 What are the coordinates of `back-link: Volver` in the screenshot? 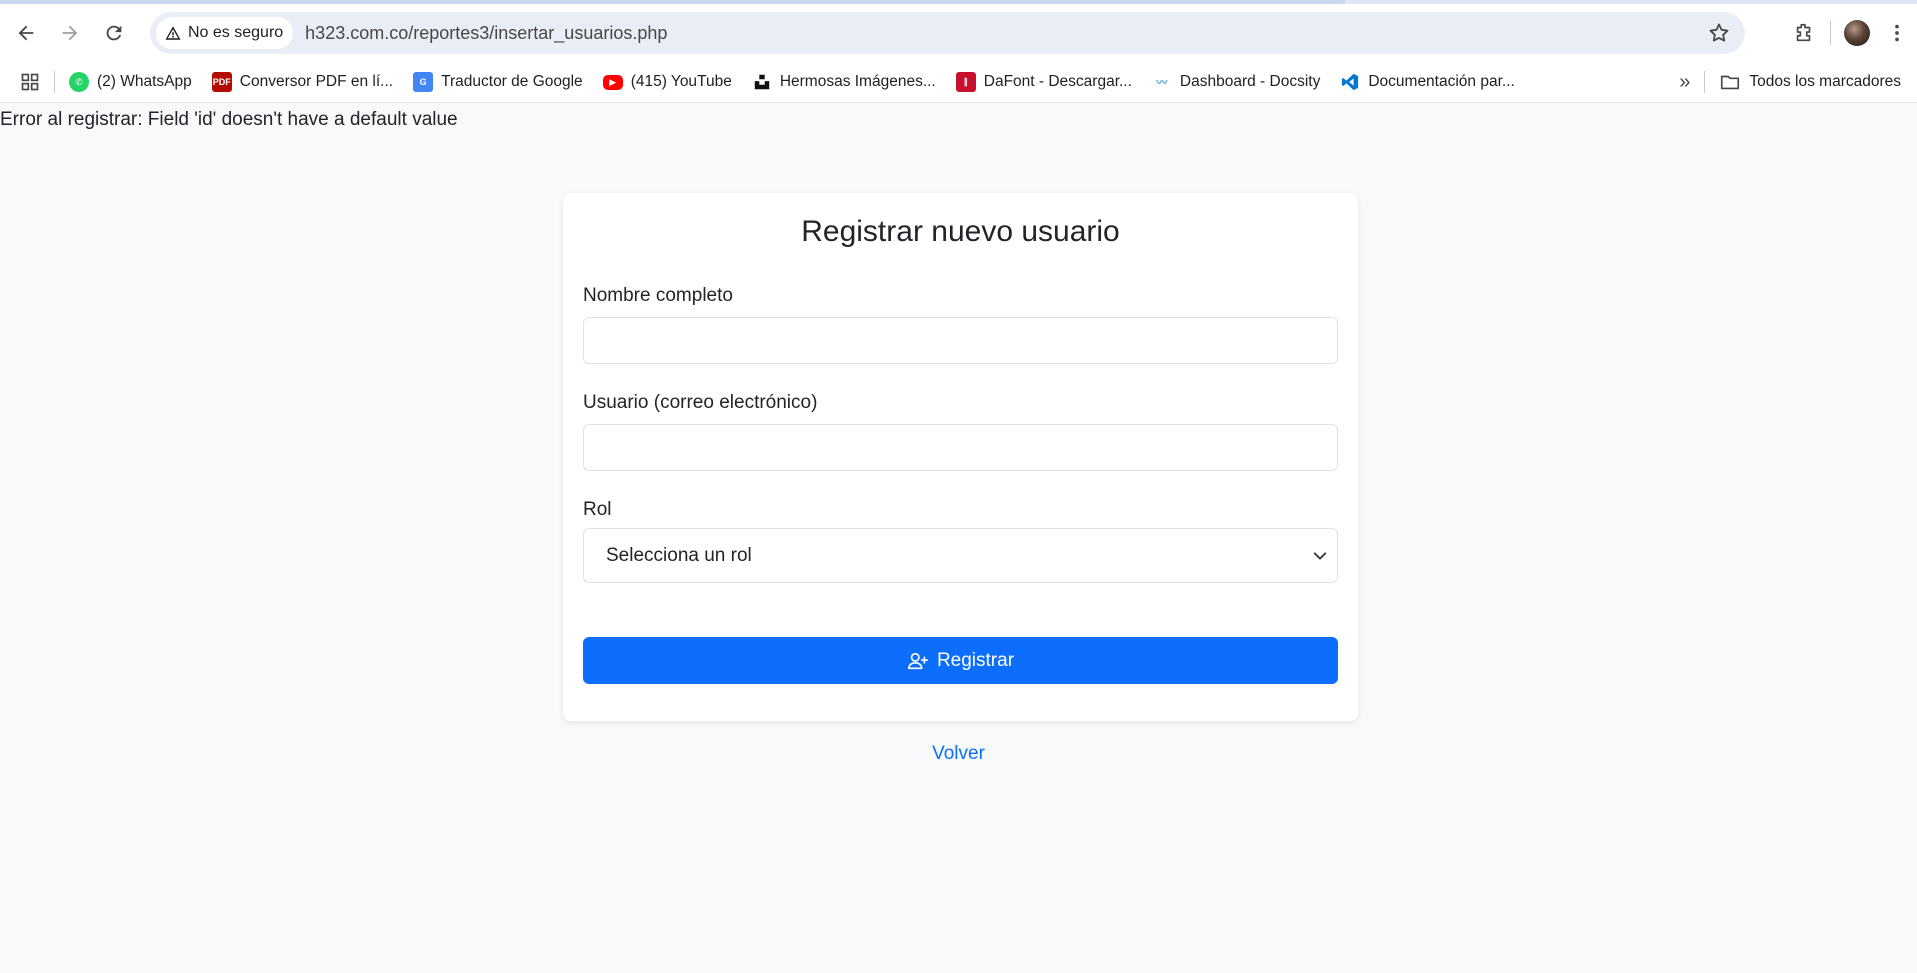 It's located at (958, 754).